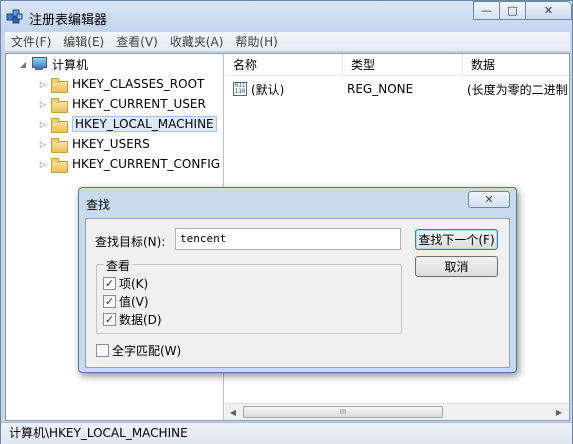 The width and height of the screenshot is (573, 444). I want to click on close-button: ✕, so click(548, 10).